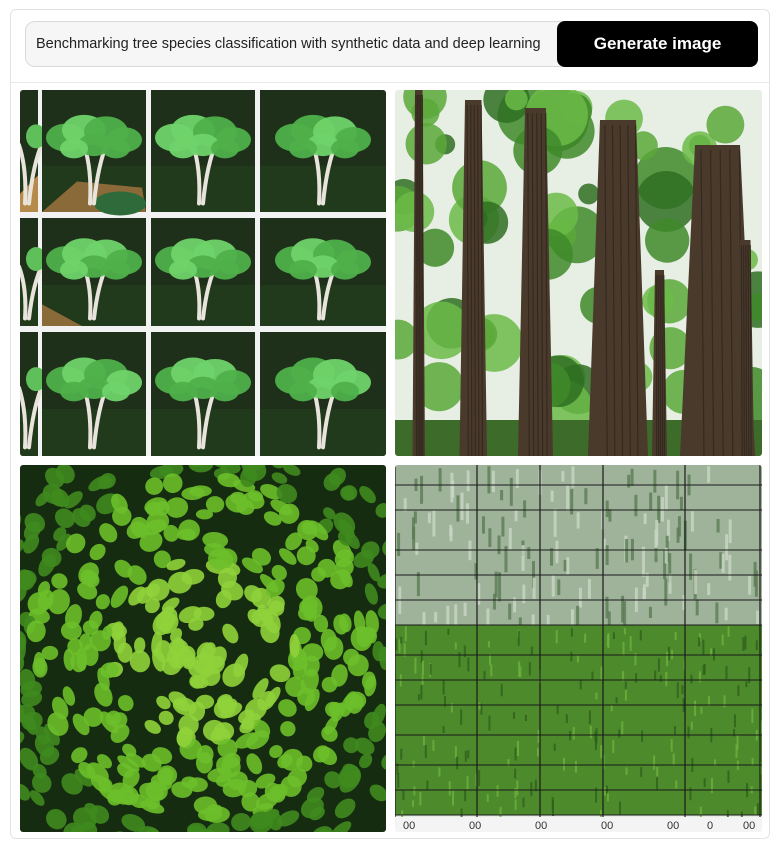 Image resolution: width=783 pixels, height=849 pixels. I want to click on prompt-input, so click(295, 44).